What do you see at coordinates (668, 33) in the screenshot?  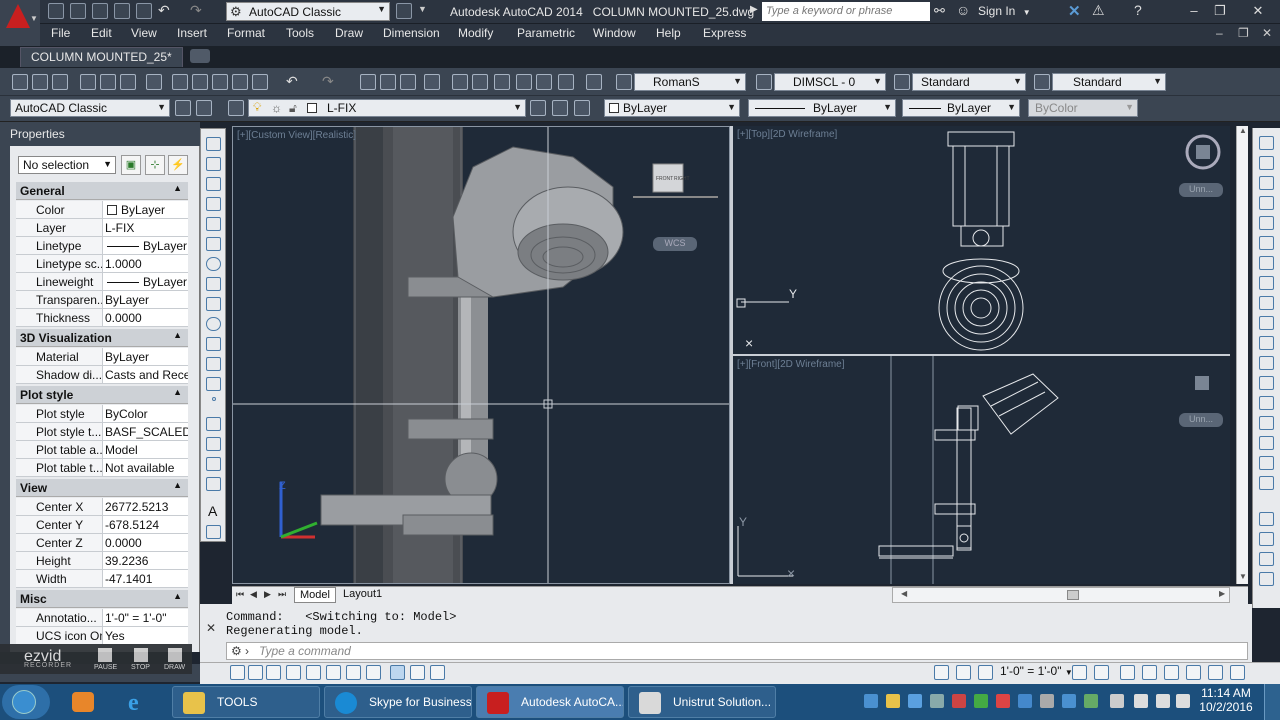 I see `menu-help: Help` at bounding box center [668, 33].